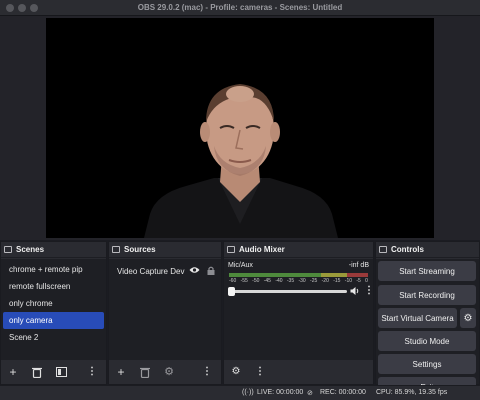 The width and height of the screenshot is (480, 400). I want to click on meter-scale-tick: -5, so click(358, 281).